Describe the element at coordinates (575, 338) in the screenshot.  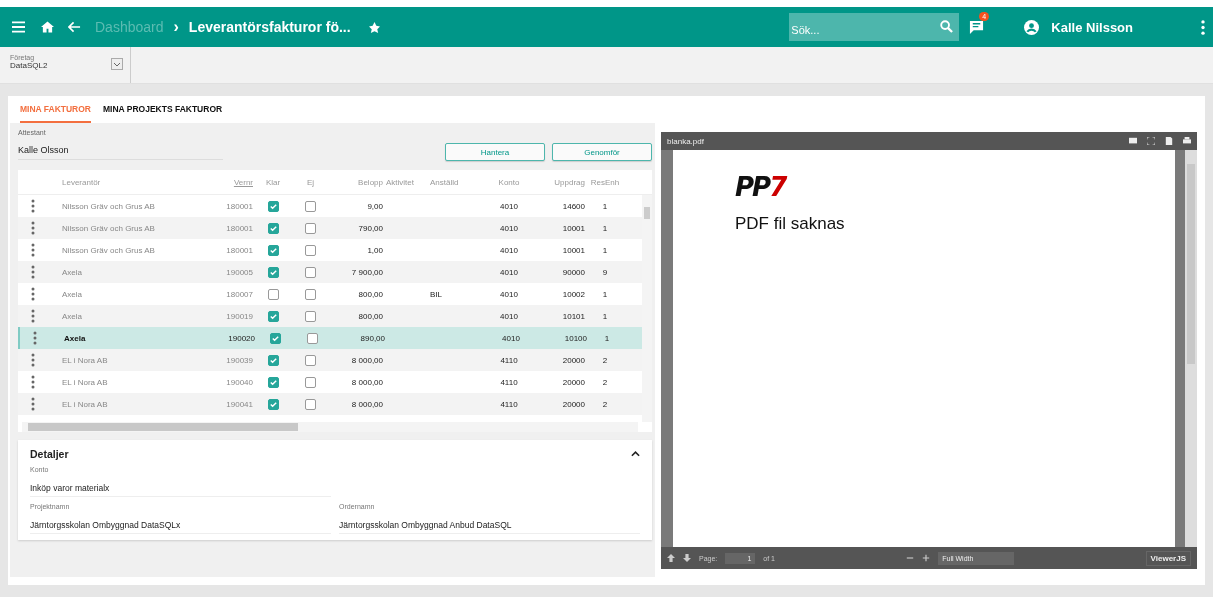
I see `table-cell-text: 10100` at that location.